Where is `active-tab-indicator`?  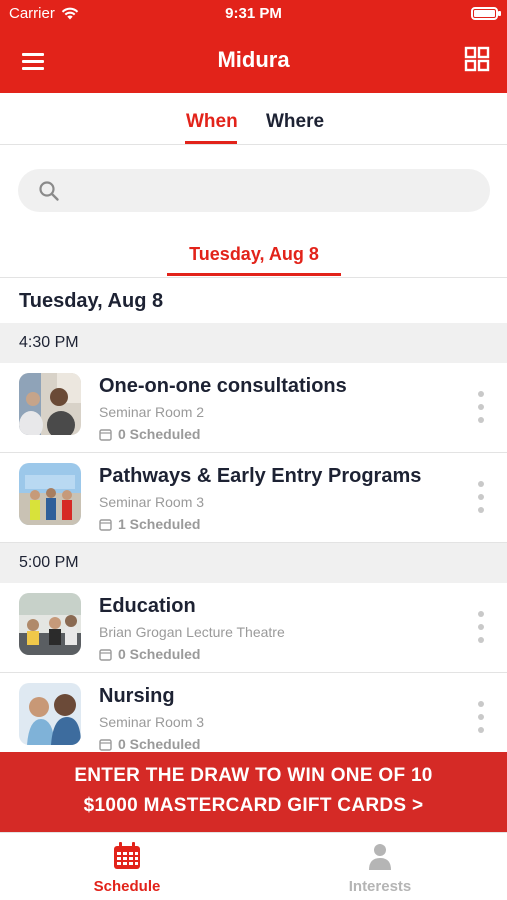
active-tab-indicator is located at coordinates (211, 142).